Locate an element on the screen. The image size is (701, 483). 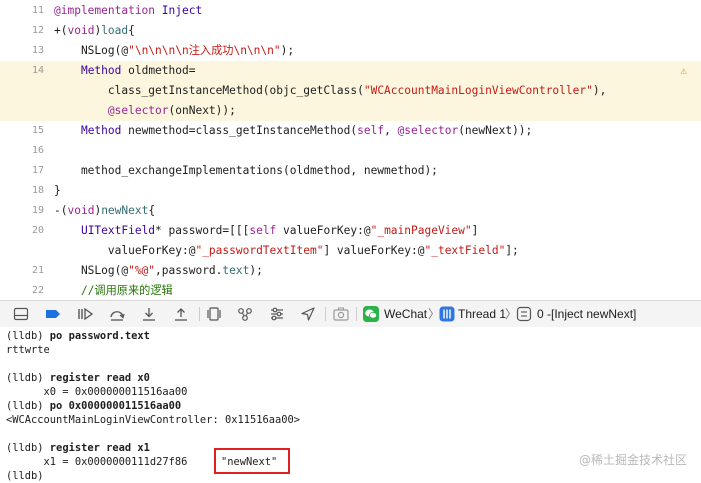
warning-icon: ⚠ is located at coordinates (683, 70).